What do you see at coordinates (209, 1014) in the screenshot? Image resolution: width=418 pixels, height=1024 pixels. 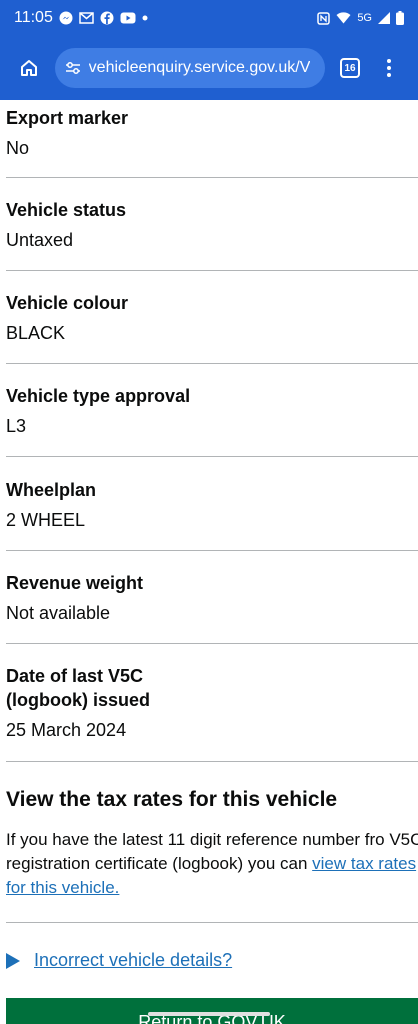 I see `gesture-navigation-bar` at bounding box center [209, 1014].